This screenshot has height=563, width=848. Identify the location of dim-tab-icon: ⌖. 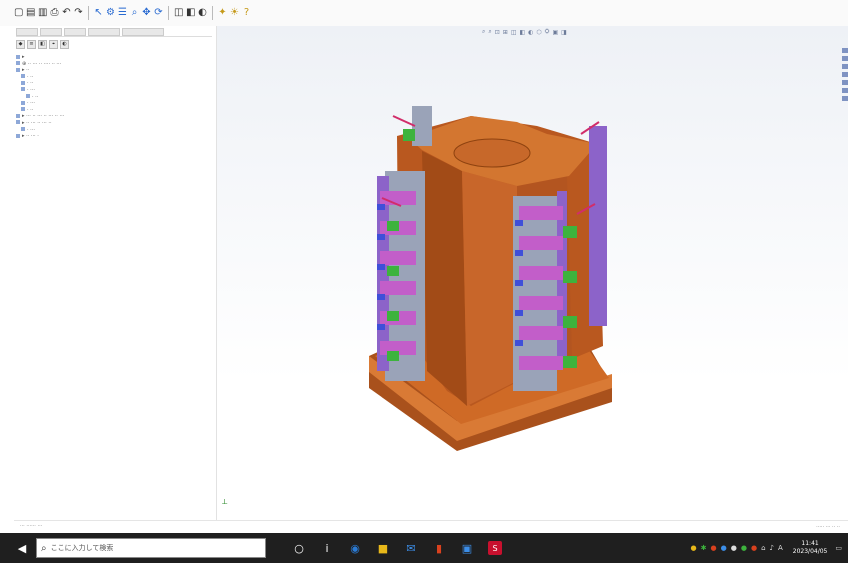
(53, 44).